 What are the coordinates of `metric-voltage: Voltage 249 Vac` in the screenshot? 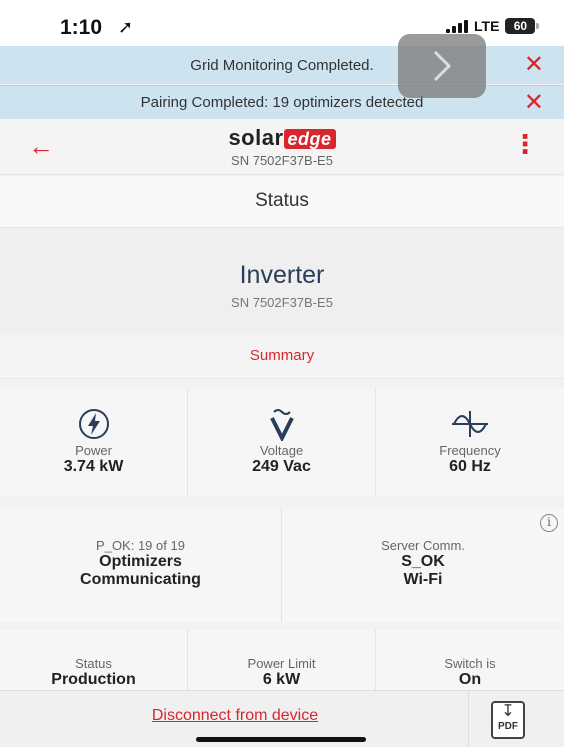 It's located at (282, 443).